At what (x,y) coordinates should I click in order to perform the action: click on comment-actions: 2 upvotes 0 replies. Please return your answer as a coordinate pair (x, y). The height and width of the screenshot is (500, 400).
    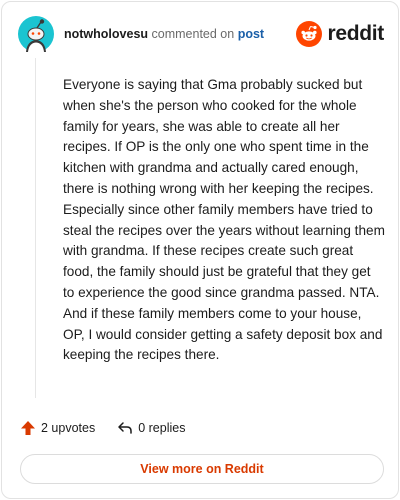
    Looking at the image, I should click on (102, 428).